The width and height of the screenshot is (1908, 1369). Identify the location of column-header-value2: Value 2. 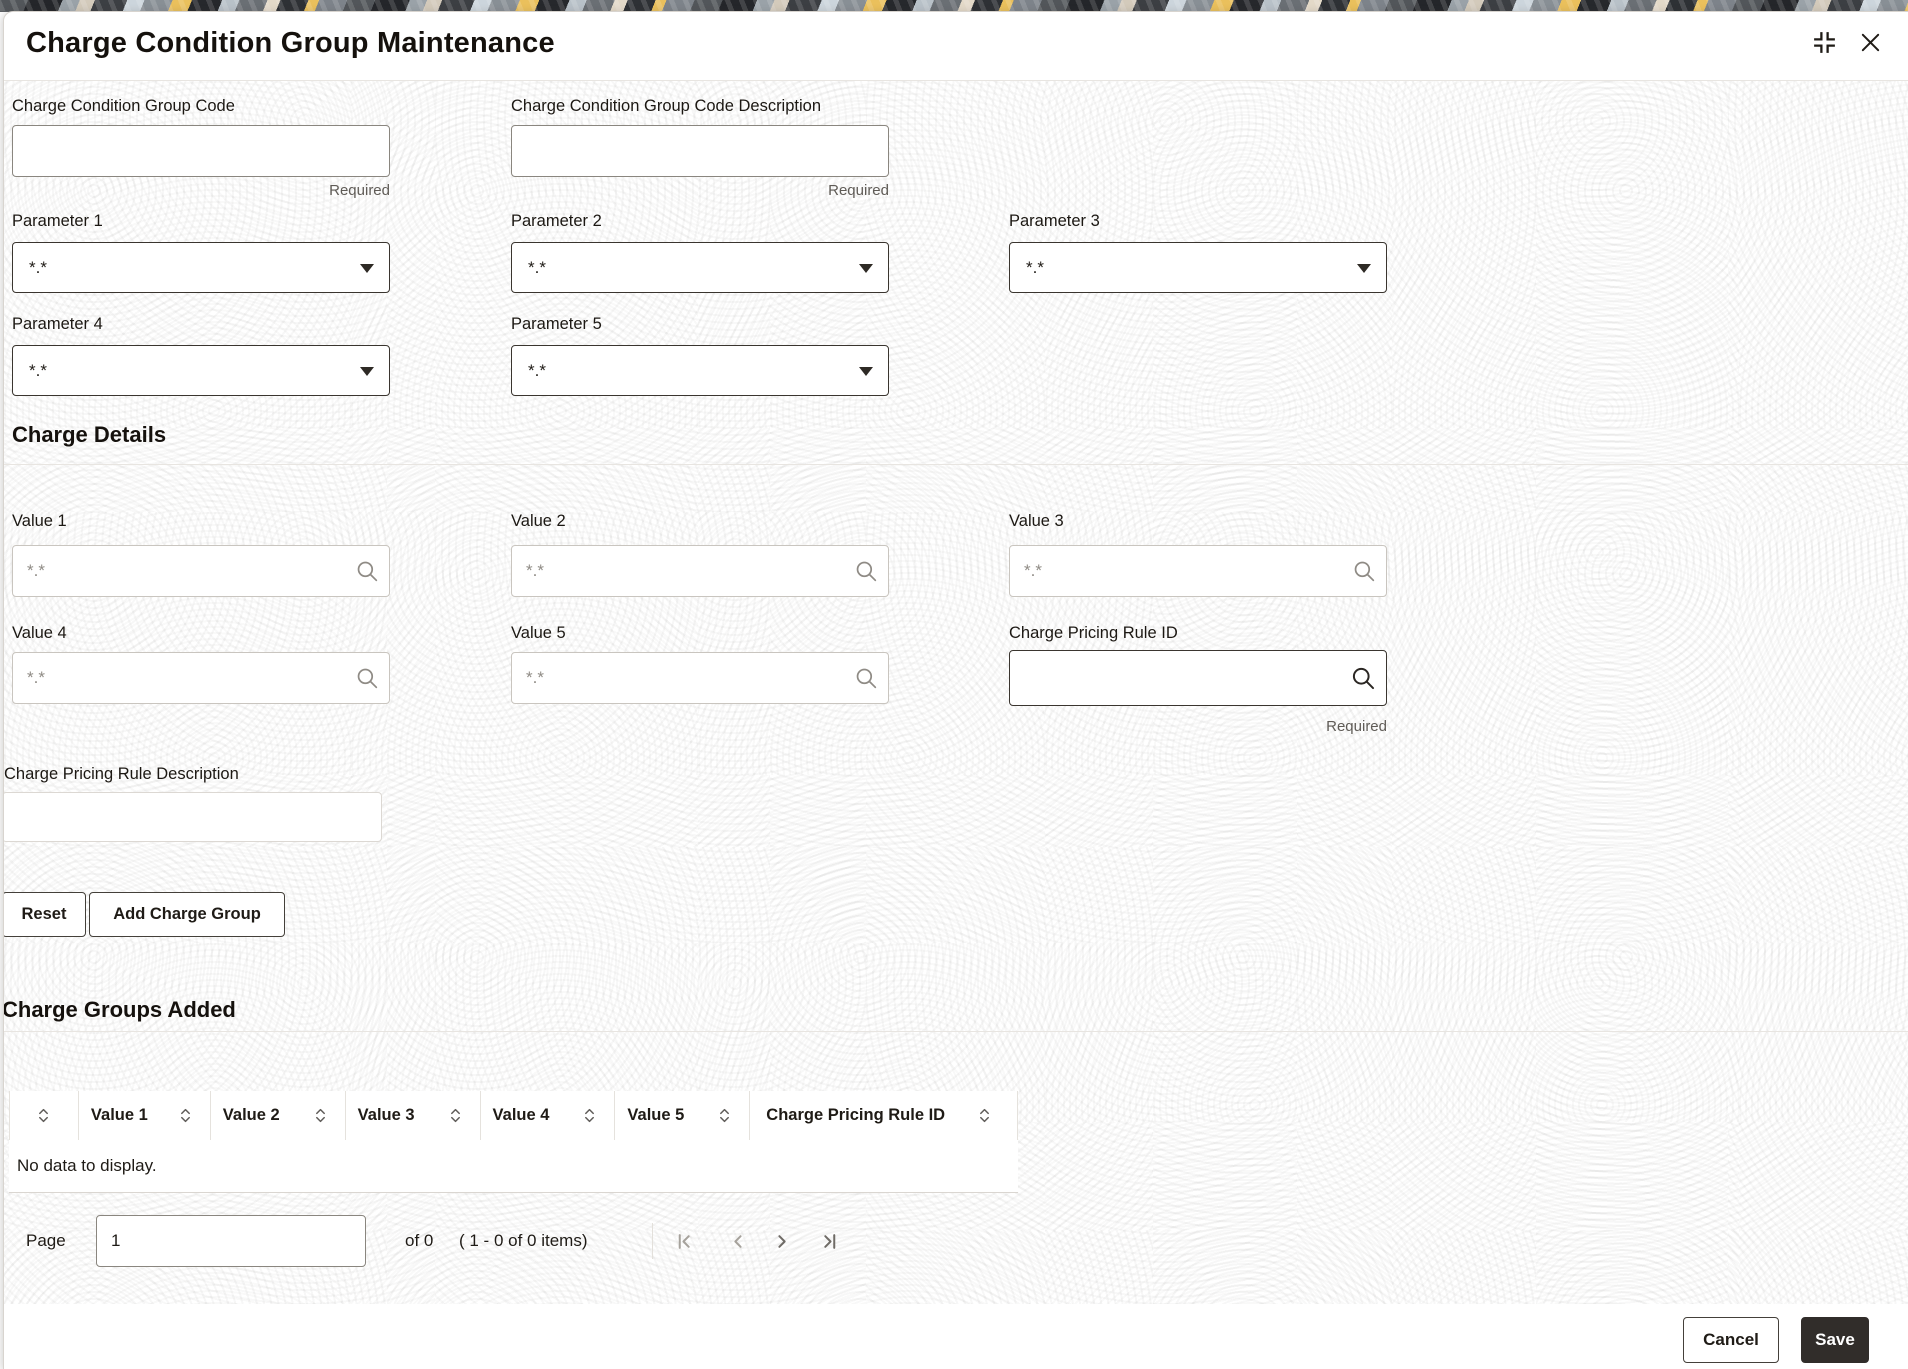
(278, 1115).